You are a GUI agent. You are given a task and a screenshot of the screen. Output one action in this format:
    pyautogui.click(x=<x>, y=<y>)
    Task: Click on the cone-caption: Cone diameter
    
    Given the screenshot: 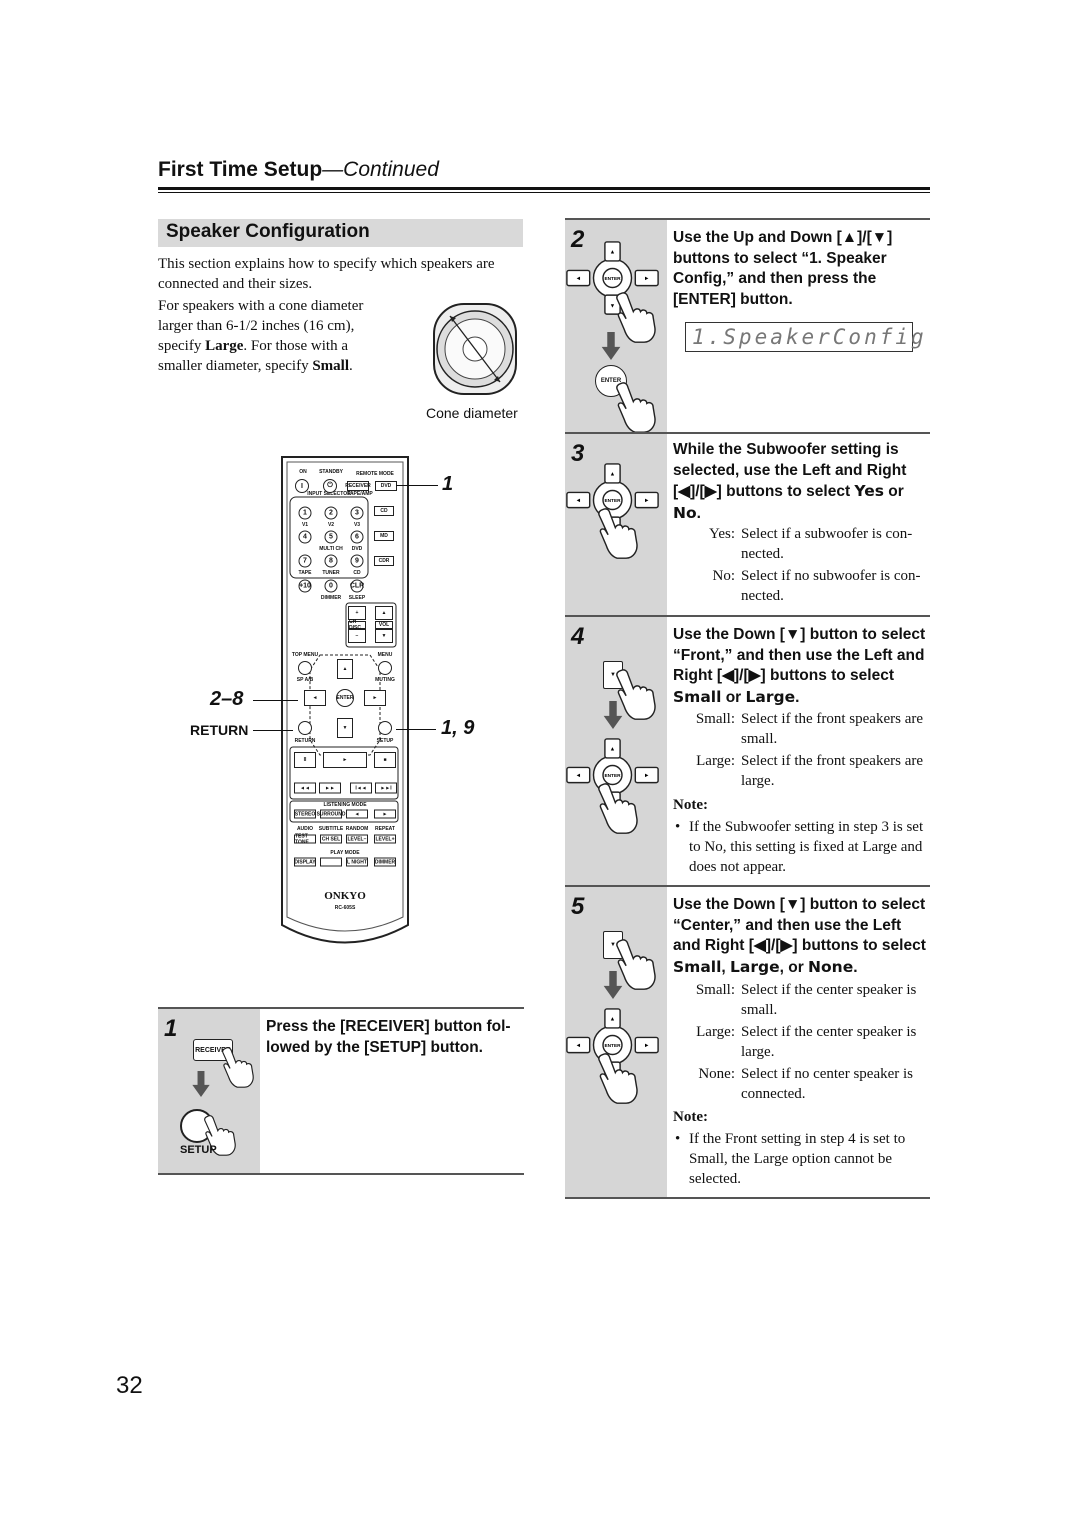 What is the action you would take?
    pyautogui.click(x=472, y=413)
    